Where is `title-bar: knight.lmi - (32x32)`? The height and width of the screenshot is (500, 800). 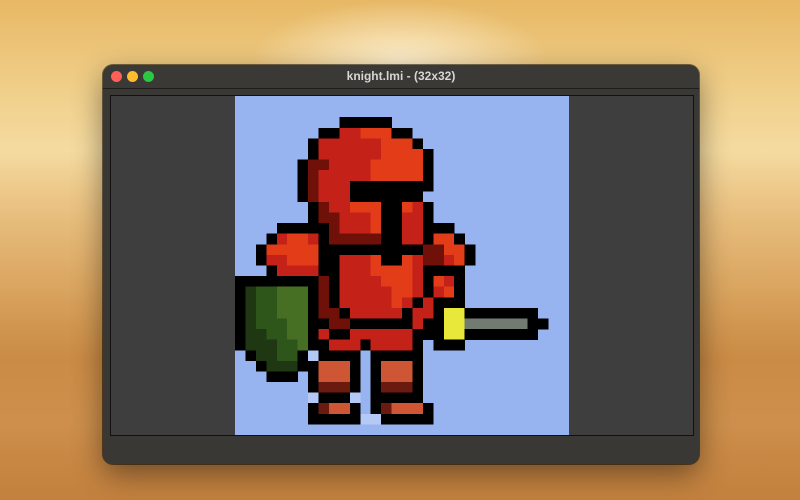
title-bar: knight.lmi - (32x32) is located at coordinates (401, 77).